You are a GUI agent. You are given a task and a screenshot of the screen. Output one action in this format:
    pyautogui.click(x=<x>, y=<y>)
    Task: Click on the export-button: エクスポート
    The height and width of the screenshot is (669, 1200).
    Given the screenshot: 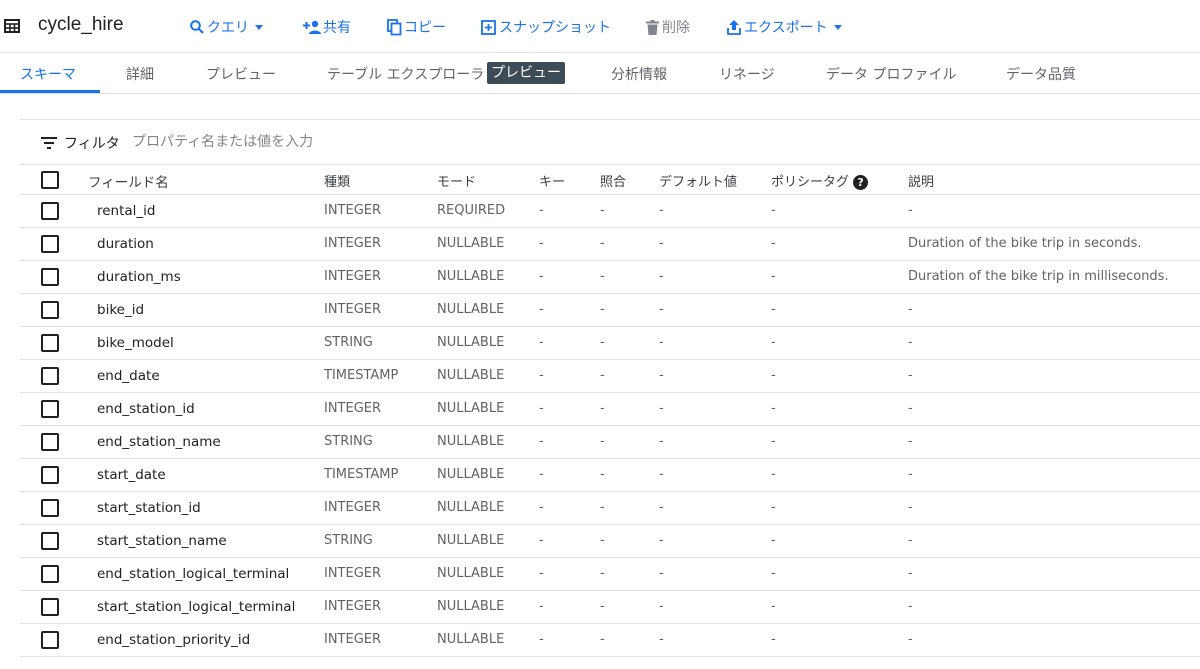 What is the action you would take?
    pyautogui.click(x=784, y=27)
    